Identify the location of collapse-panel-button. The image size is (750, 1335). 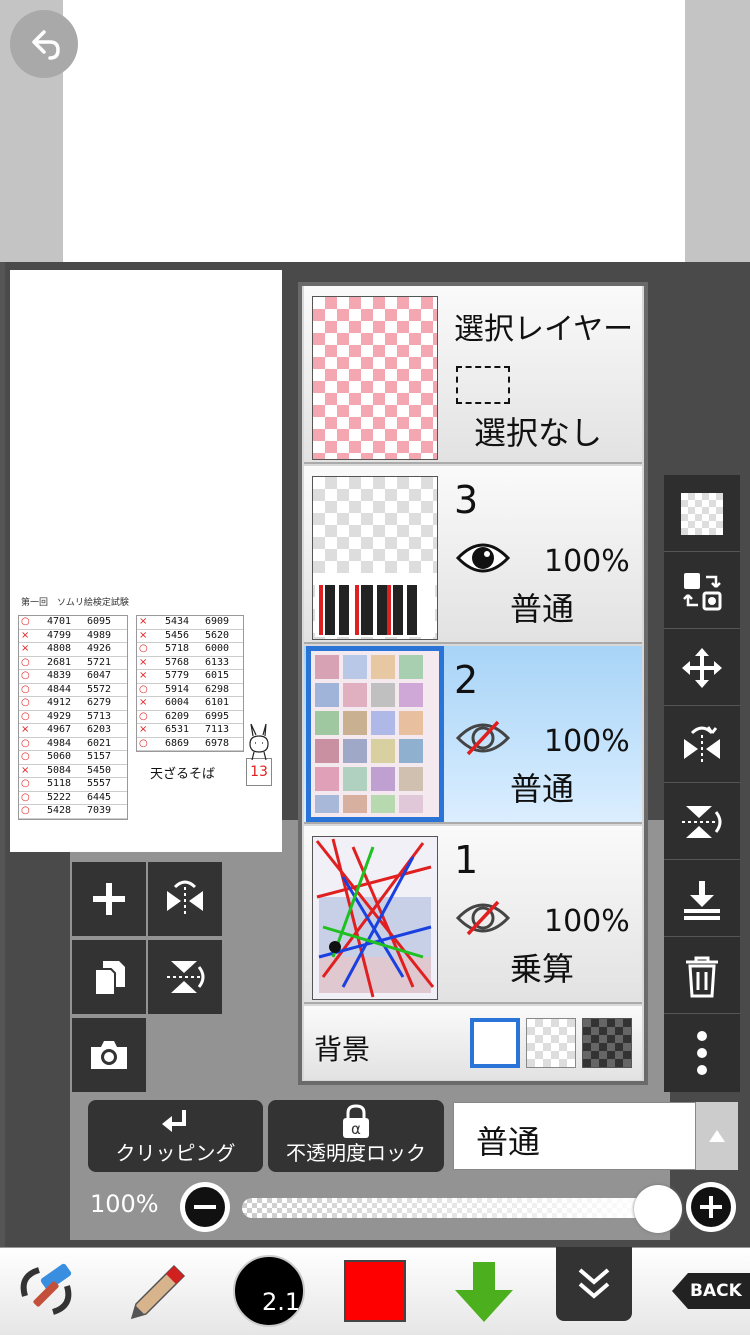
(594, 1284).